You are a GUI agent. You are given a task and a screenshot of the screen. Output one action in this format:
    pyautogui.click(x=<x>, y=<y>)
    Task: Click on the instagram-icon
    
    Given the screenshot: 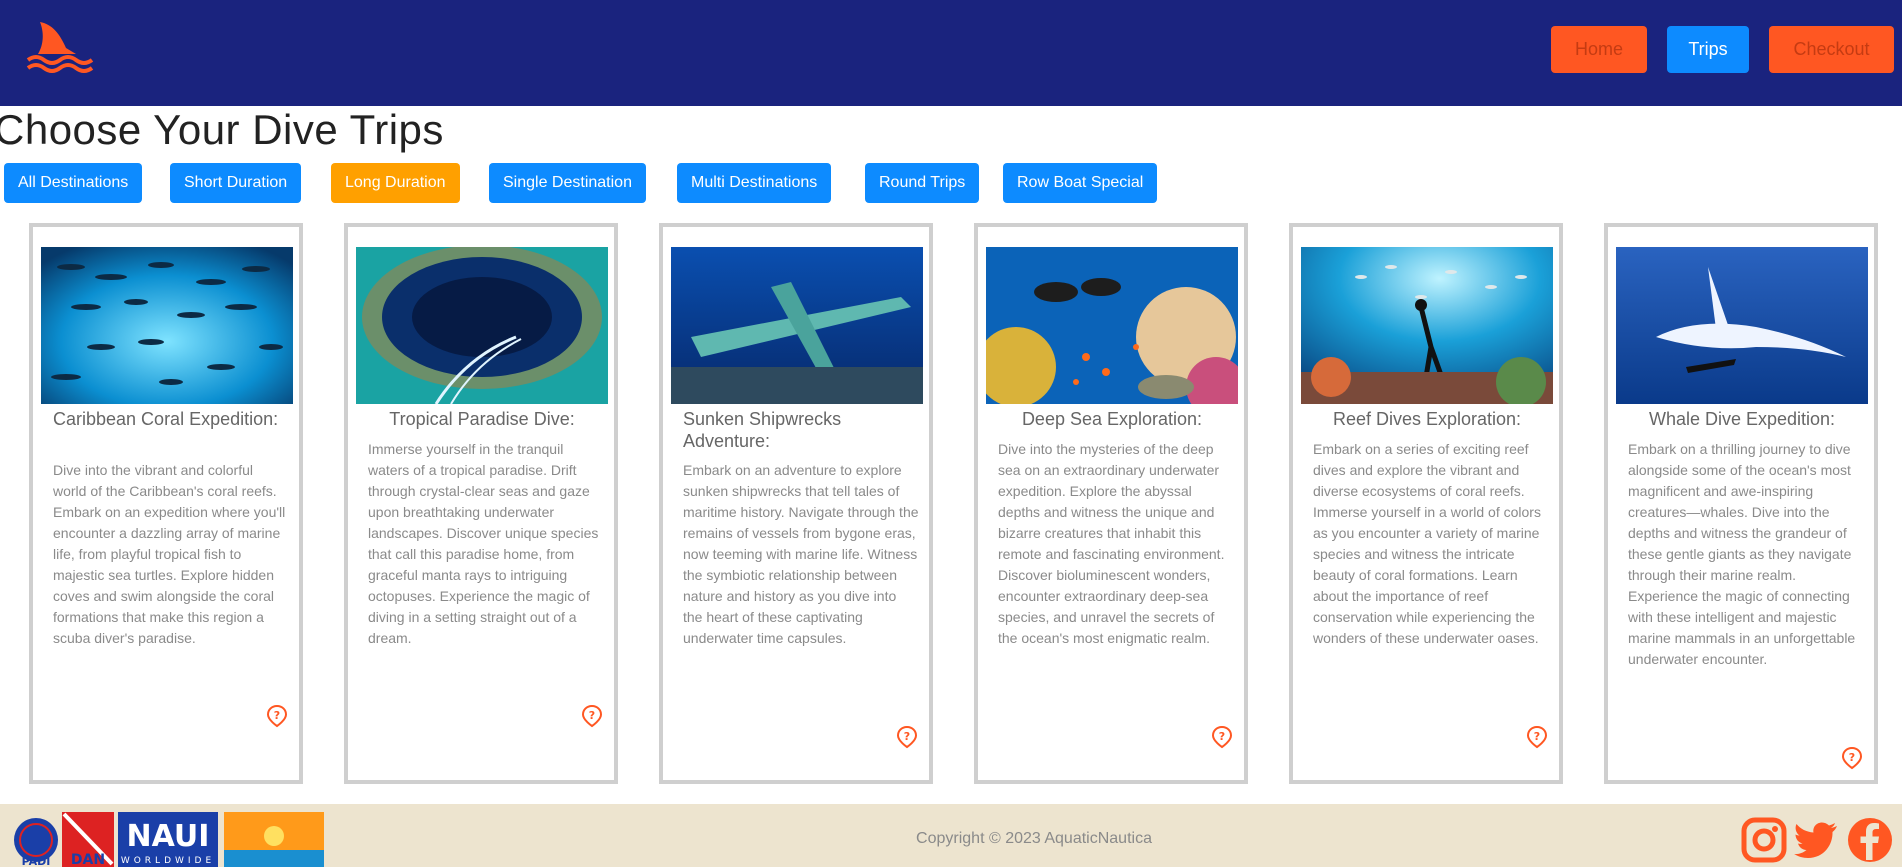 What is the action you would take?
    pyautogui.click(x=1764, y=840)
    